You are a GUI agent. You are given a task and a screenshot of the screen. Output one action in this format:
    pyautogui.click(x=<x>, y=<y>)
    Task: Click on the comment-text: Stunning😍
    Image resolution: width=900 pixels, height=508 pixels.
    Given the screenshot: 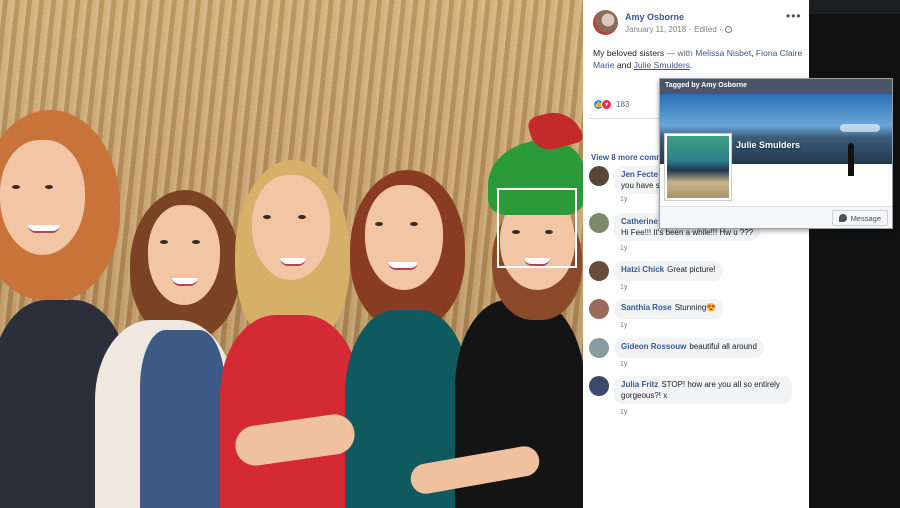 What is the action you would take?
    pyautogui.click(x=695, y=307)
    